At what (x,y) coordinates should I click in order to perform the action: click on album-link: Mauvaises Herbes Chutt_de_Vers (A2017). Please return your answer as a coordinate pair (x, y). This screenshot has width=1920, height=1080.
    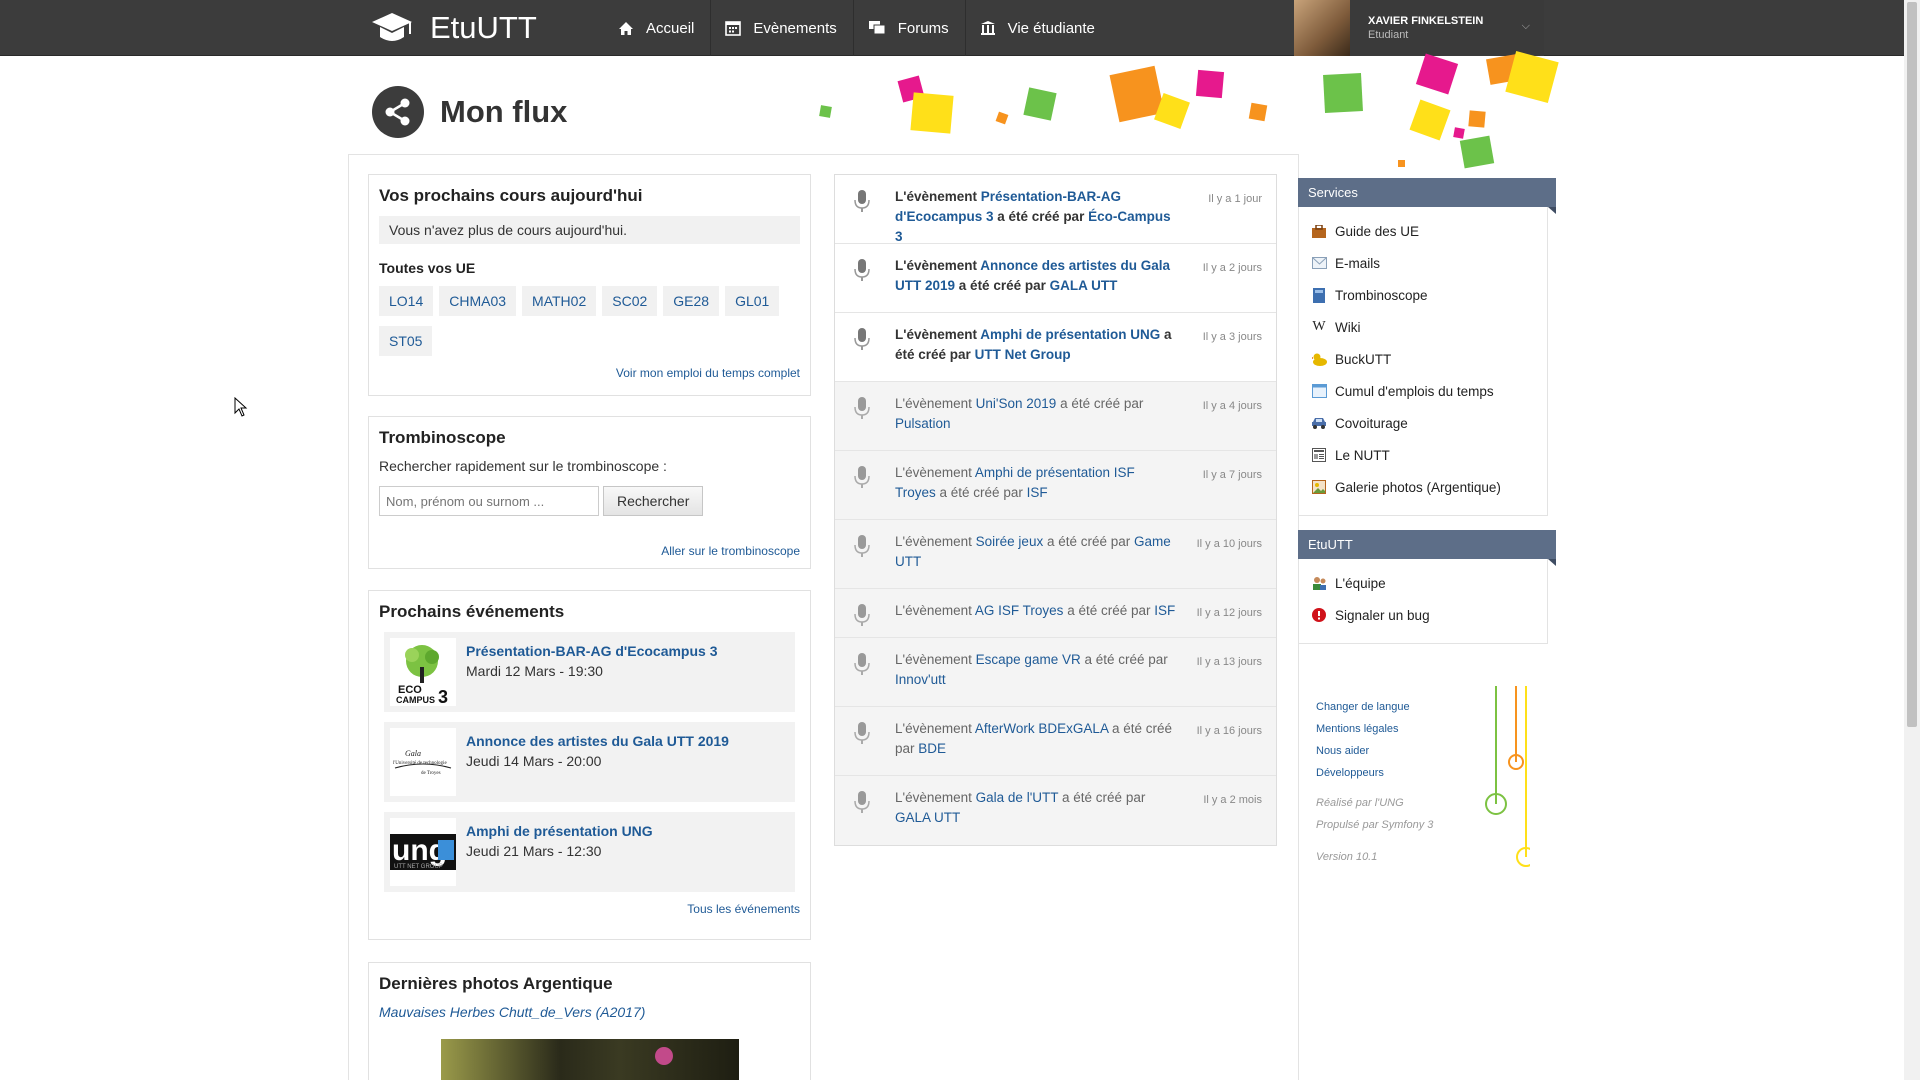
    Looking at the image, I should click on (512, 1012).